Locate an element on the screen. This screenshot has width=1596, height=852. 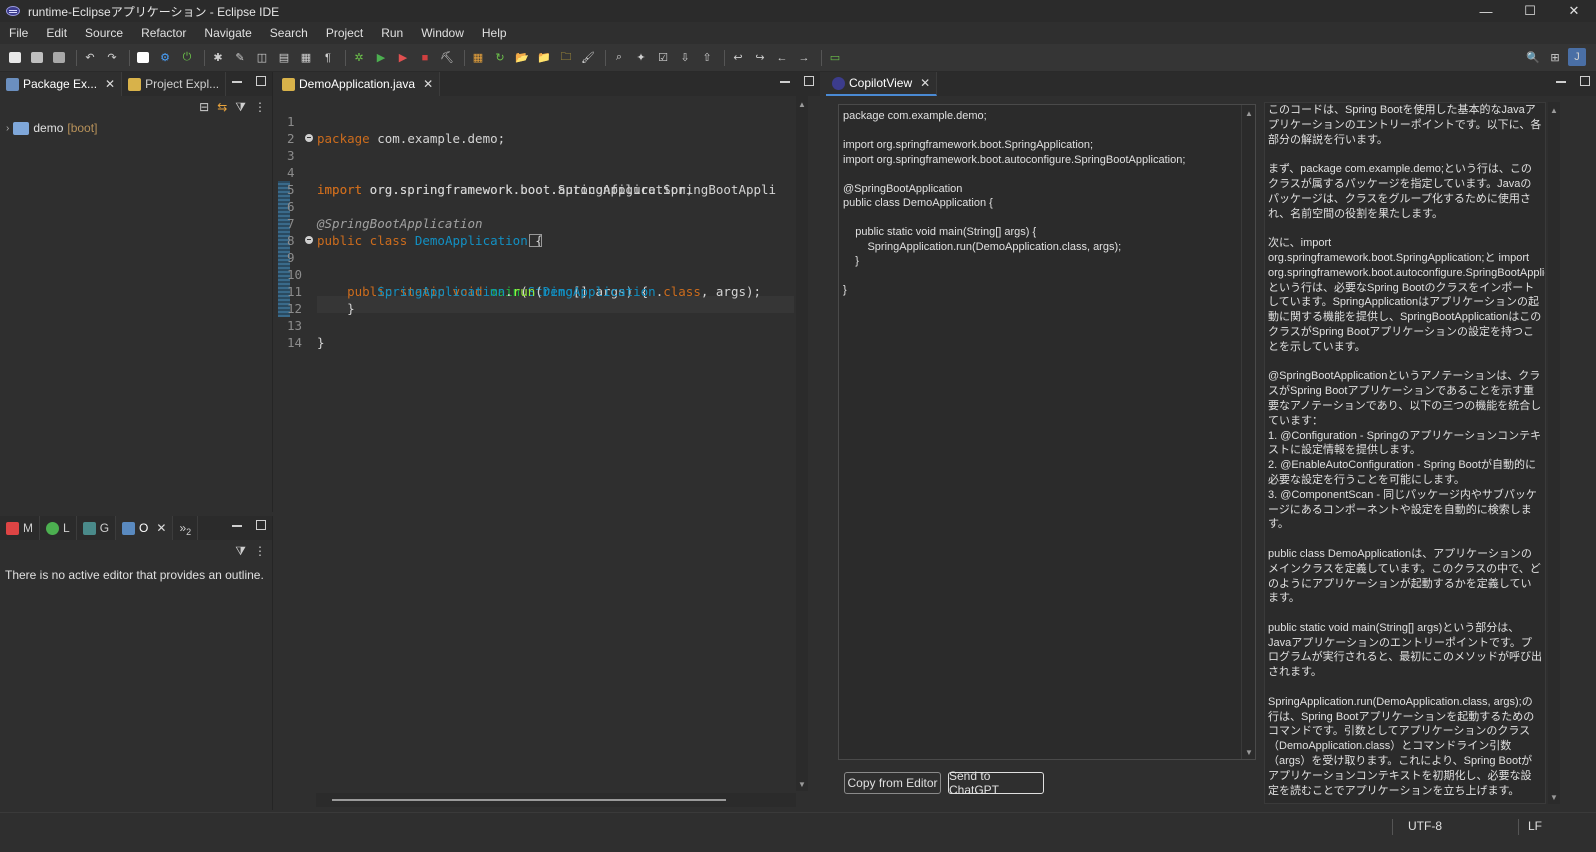
link-with-editor-icon: ⇆ is located at coordinates (222, 107).